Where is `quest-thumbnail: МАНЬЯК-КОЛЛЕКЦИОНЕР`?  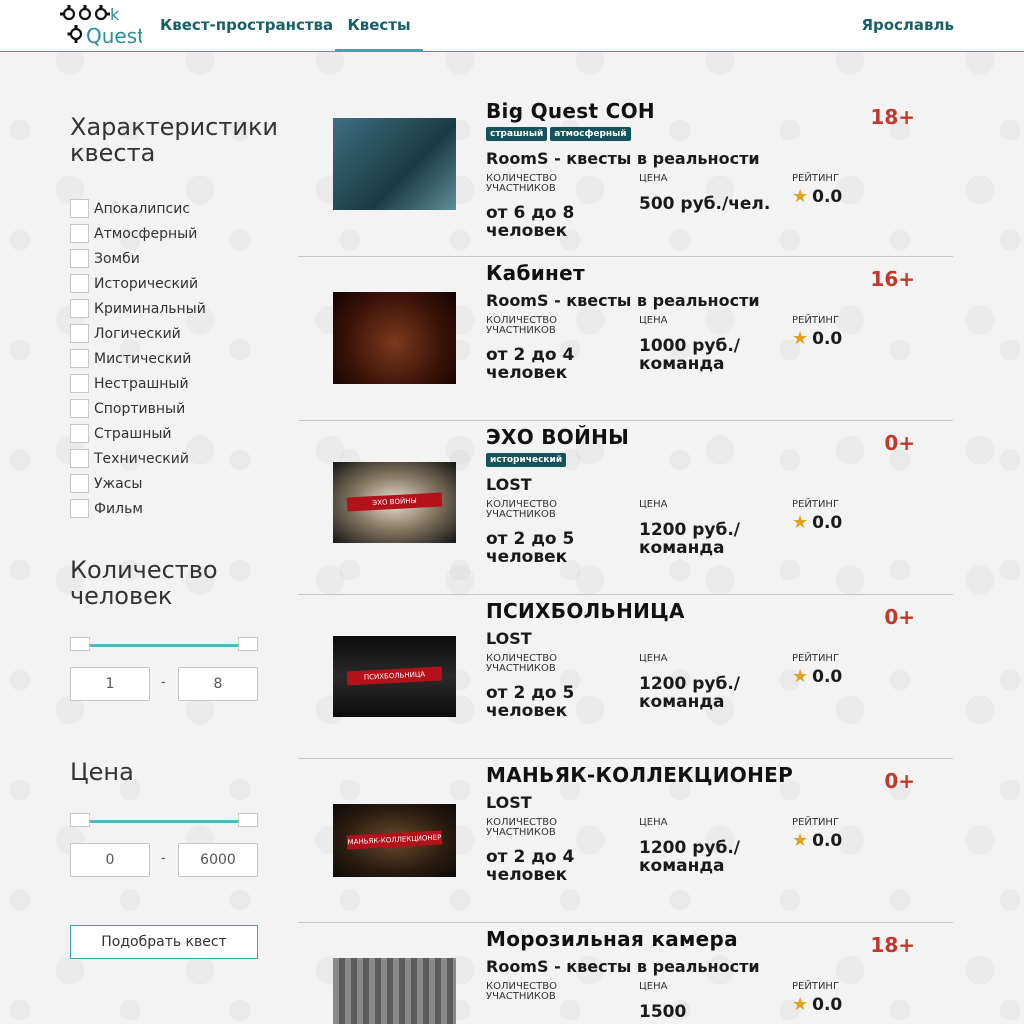
quest-thumbnail: МАНЬЯК-КОЛЛЕКЦИОНЕР is located at coordinates (394, 840).